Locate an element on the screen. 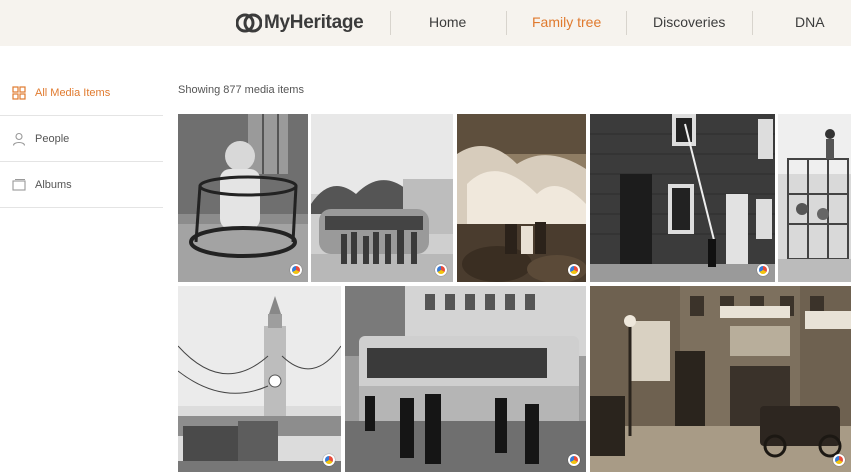 The image size is (851, 472). sidebar-item-albums: Albums is located at coordinates (81, 185).